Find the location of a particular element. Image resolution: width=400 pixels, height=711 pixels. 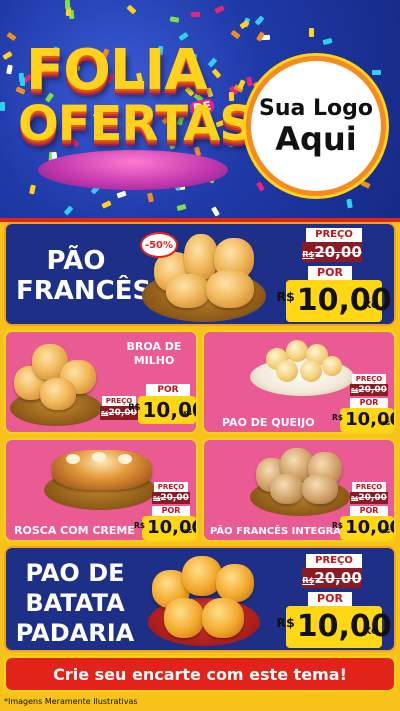

promo-title: FOLIA DE OFERTAS is located at coordinates (136, 114).